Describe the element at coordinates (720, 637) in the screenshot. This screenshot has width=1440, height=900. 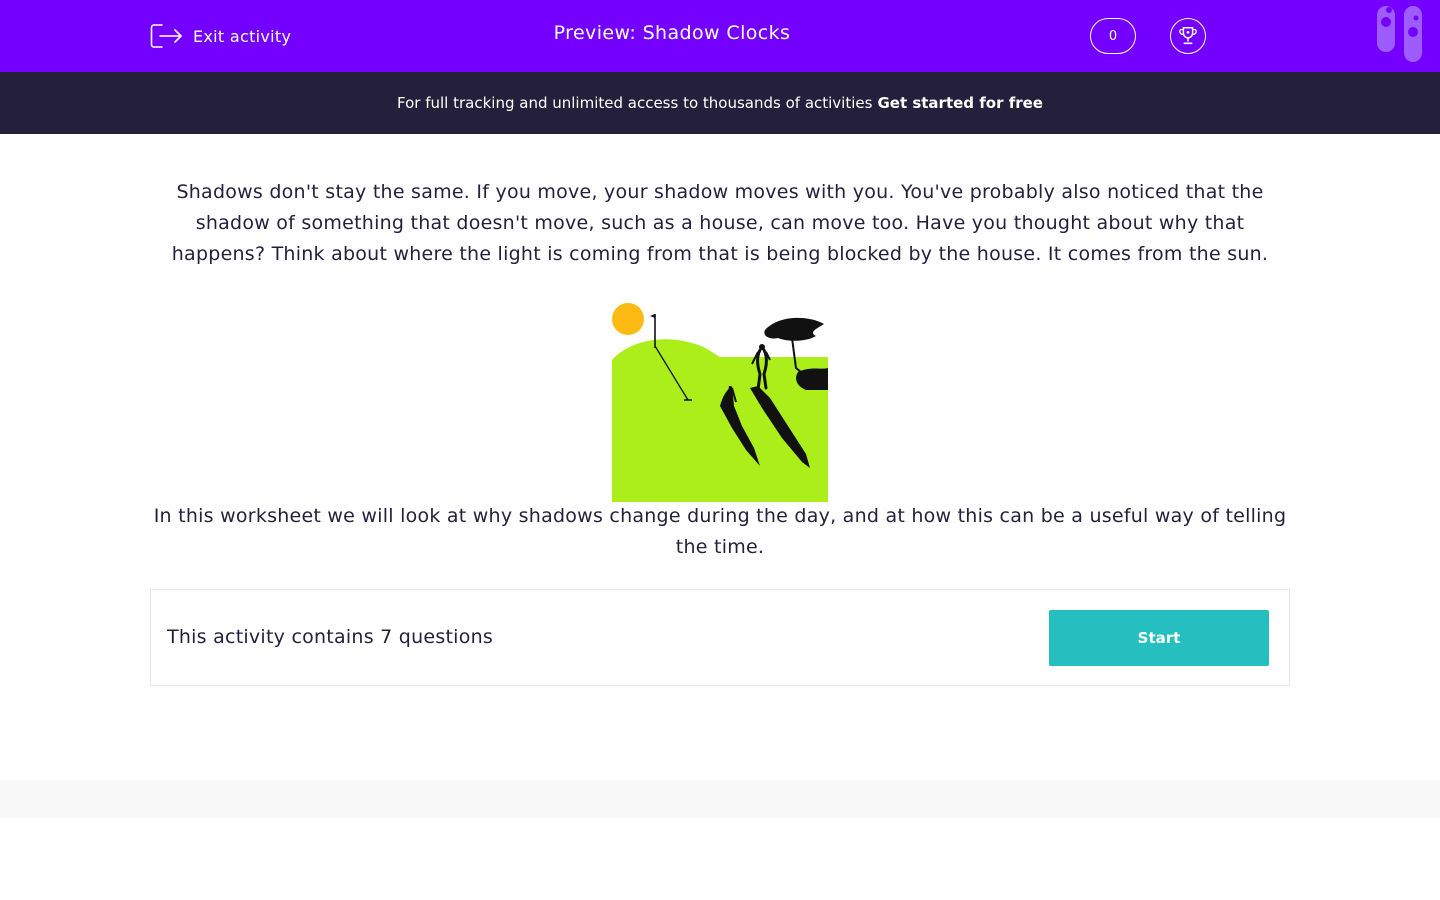
I see `activity-card: This activity contains 7 questions Start` at that location.